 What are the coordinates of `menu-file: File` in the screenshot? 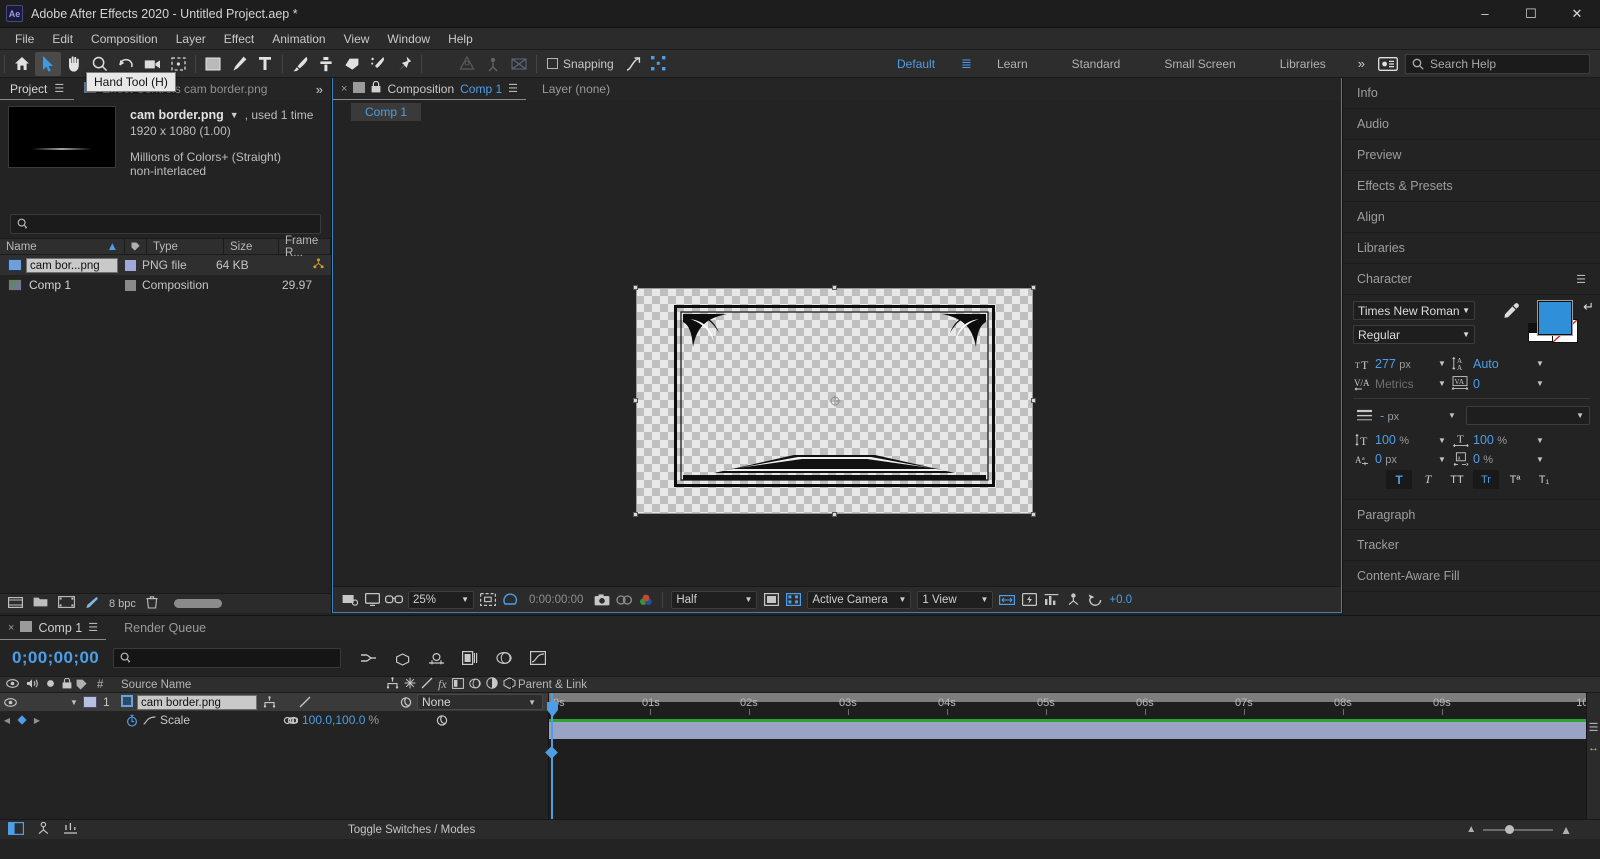 It's located at (24, 39).